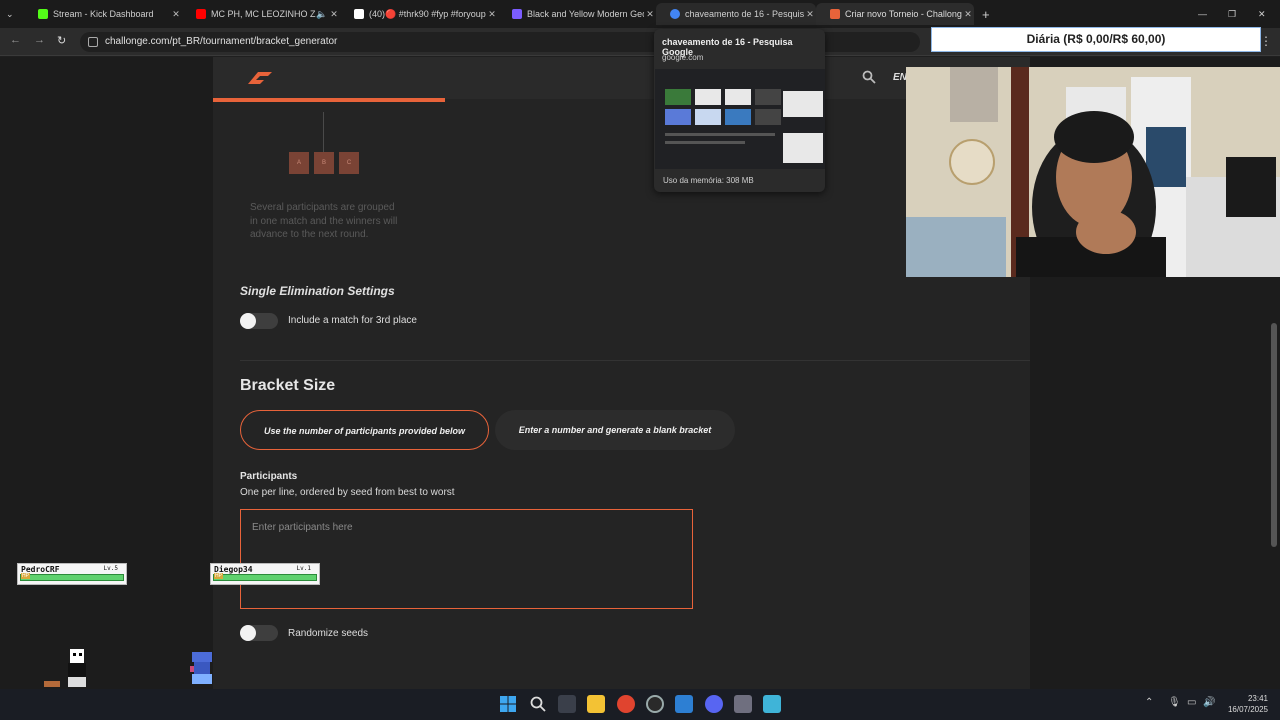 This screenshot has width=1280, height=720. What do you see at coordinates (352, 320) in the screenshot?
I see `third-place-label: Include a match for 3rd place` at bounding box center [352, 320].